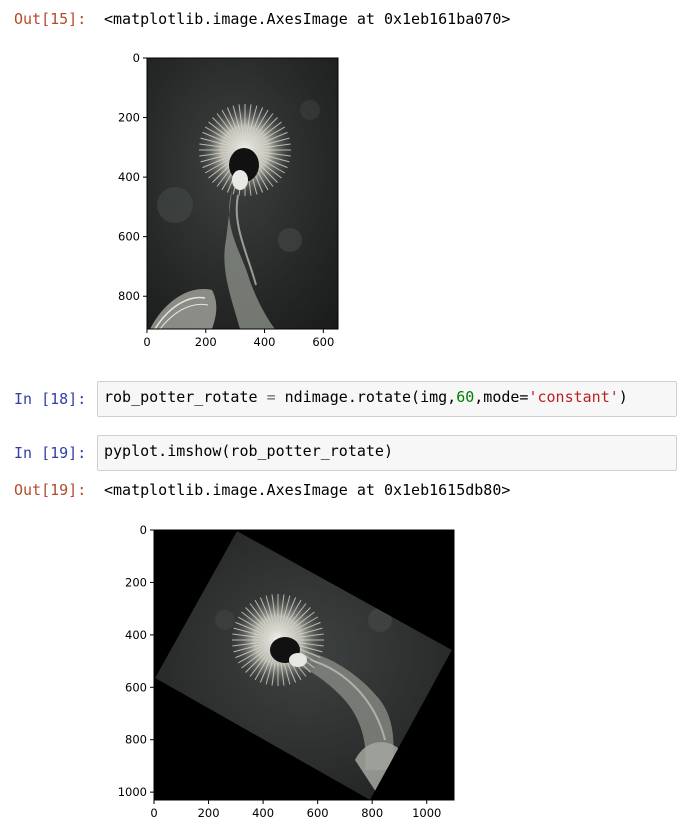 The width and height of the screenshot is (677, 836). What do you see at coordinates (136, 582) in the screenshot?
I see `y-tick-label: 200` at bounding box center [136, 582].